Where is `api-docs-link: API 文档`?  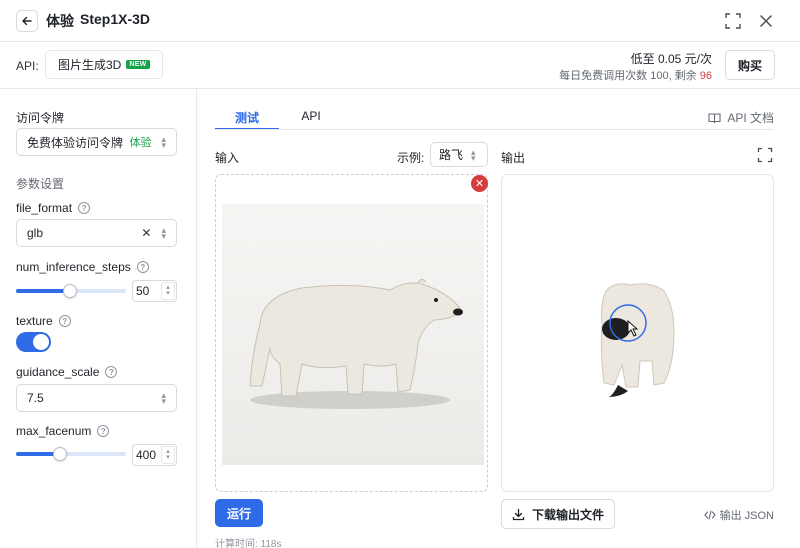 api-docs-link: API 文档 is located at coordinates (741, 117).